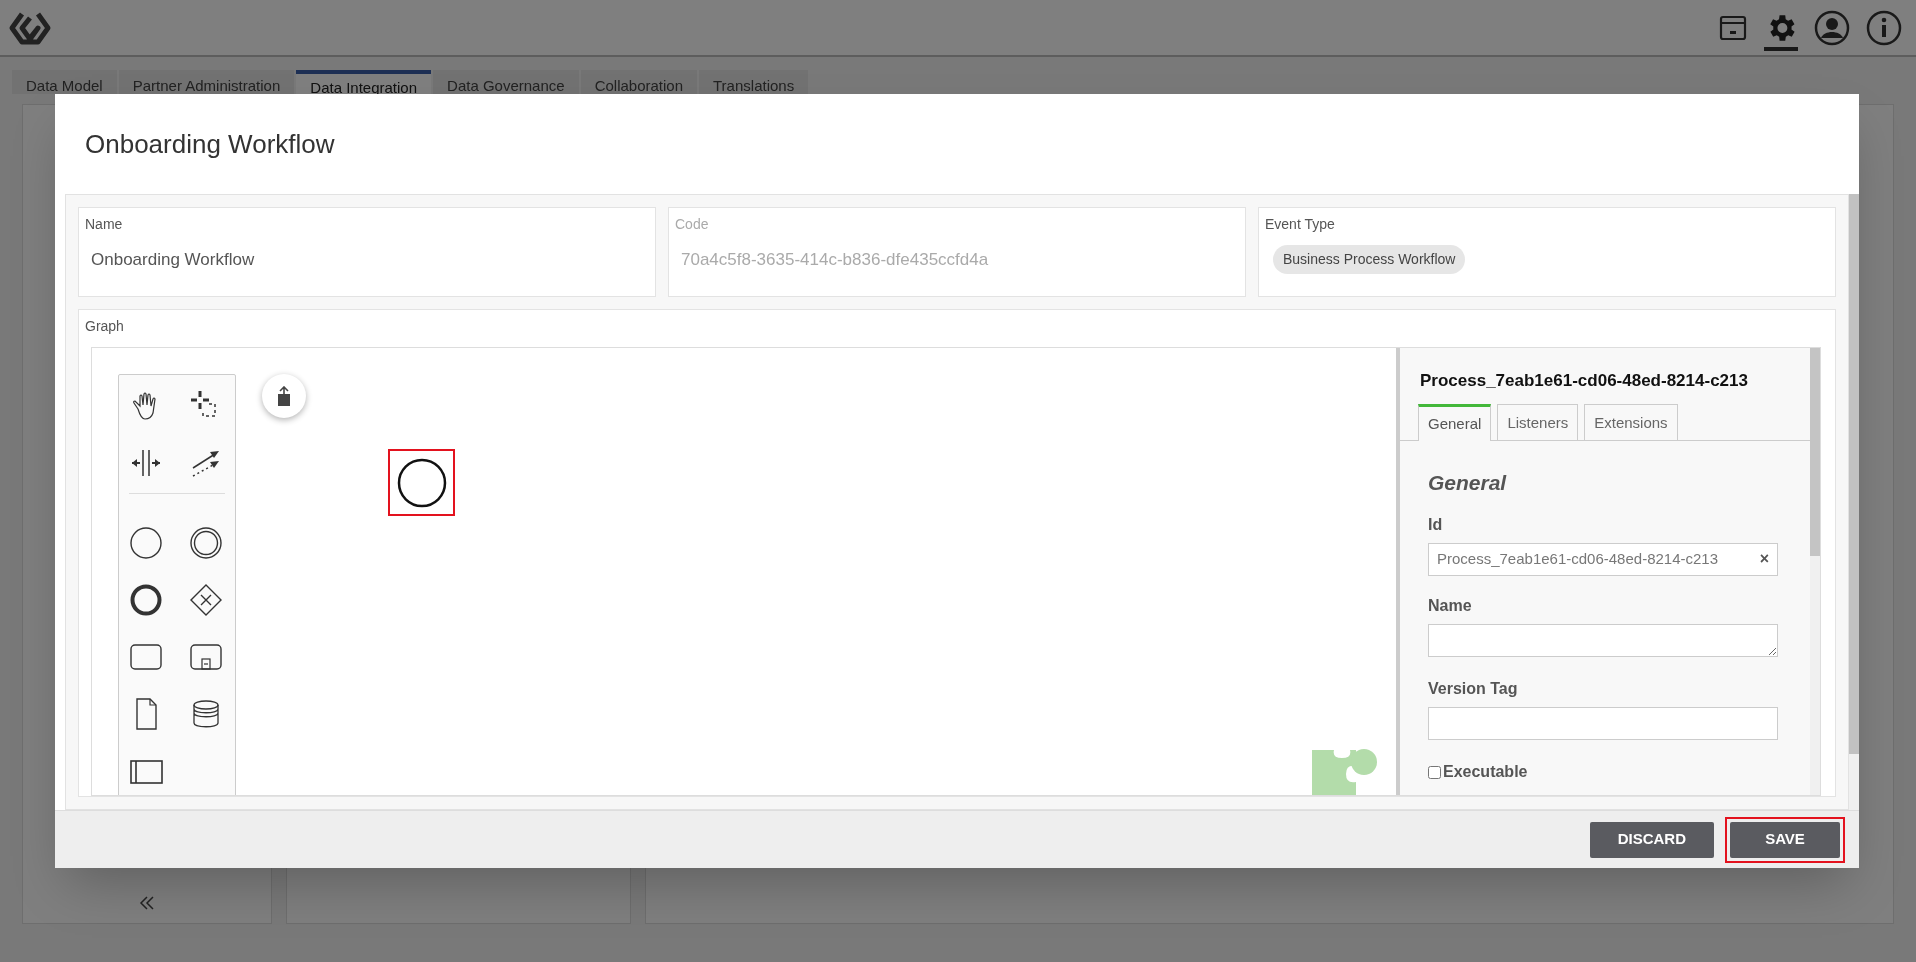  What do you see at coordinates (1300, 224) in the screenshot?
I see `field-label: Event Type` at bounding box center [1300, 224].